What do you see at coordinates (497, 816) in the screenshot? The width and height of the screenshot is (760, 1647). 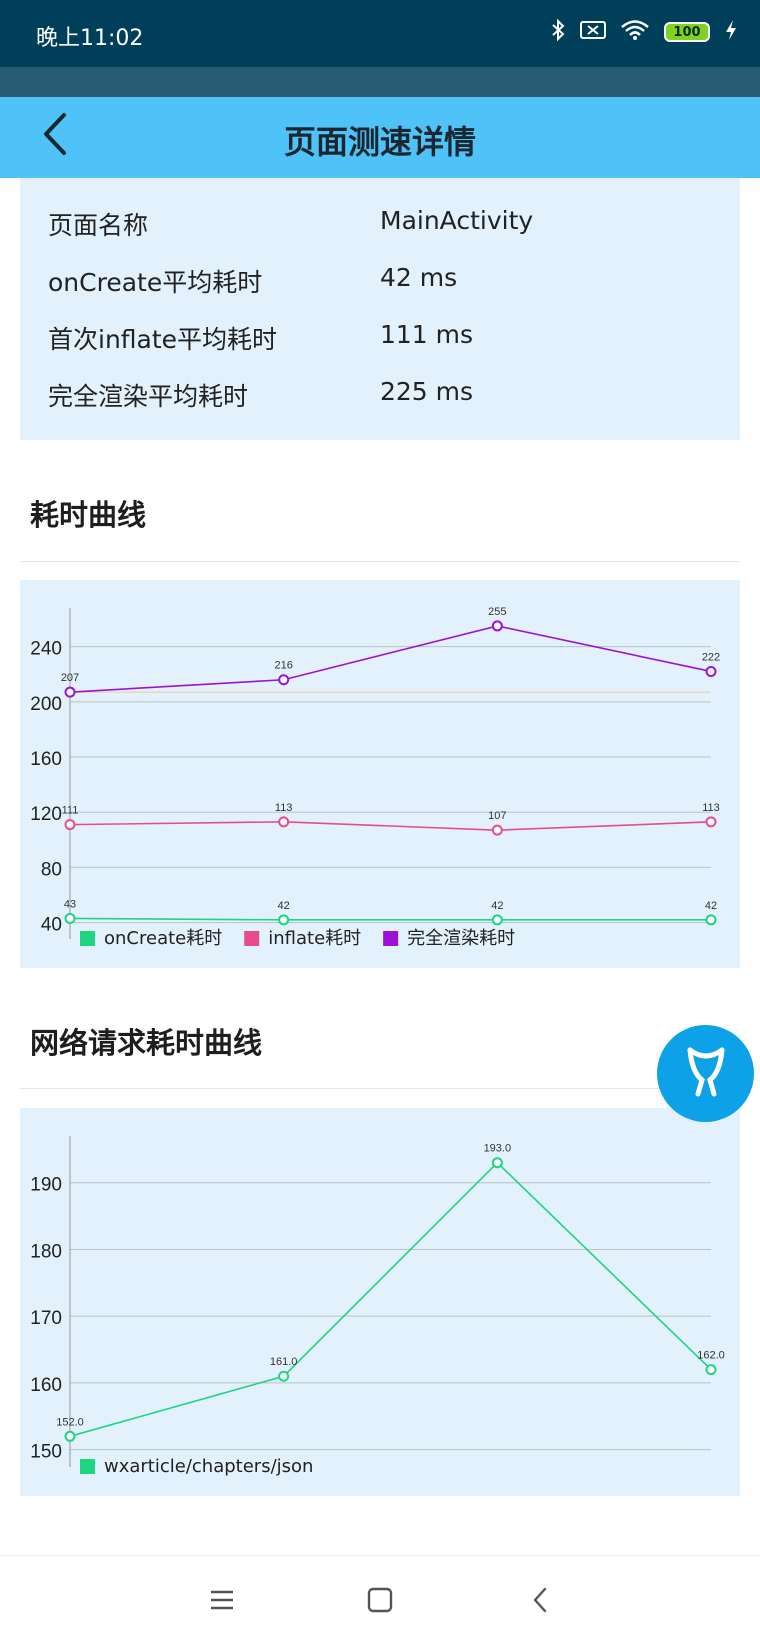 I see `data-label: 107` at bounding box center [497, 816].